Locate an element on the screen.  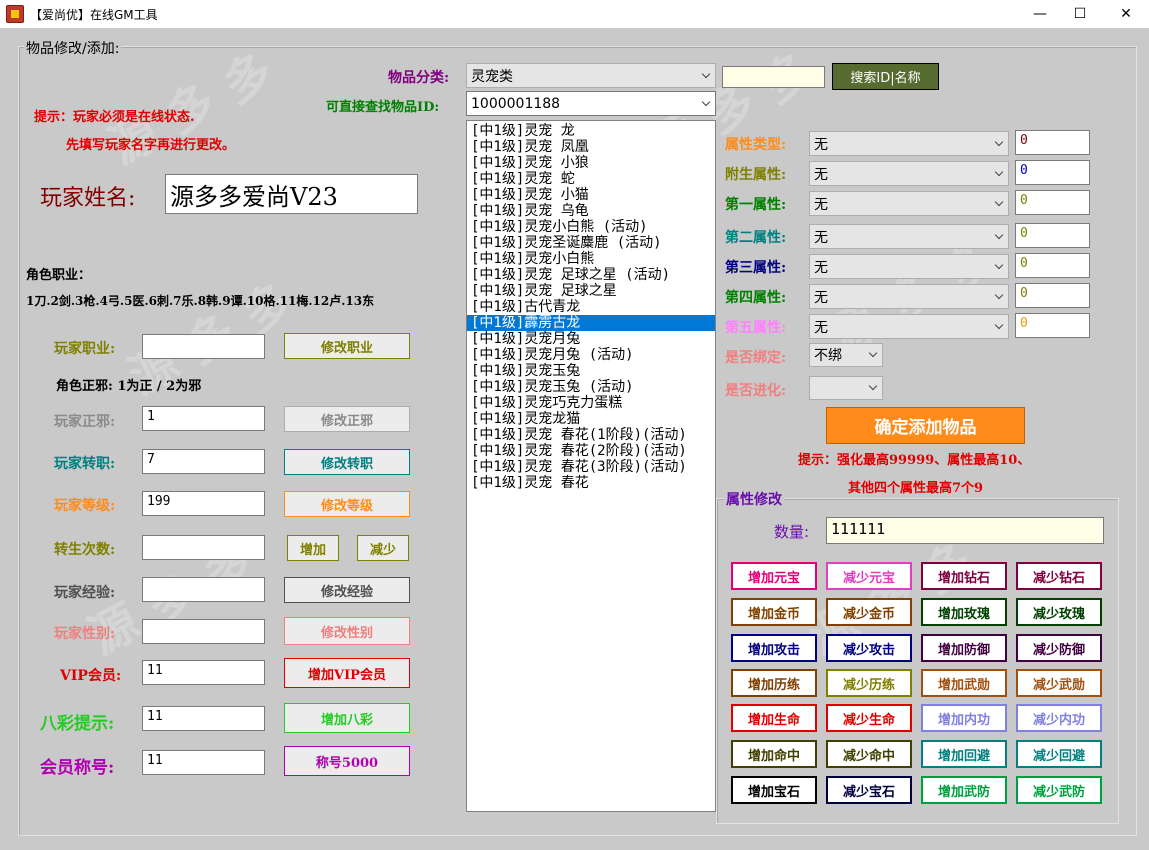
attribute-mod-button: 增加回避 is located at coordinates (964, 754).